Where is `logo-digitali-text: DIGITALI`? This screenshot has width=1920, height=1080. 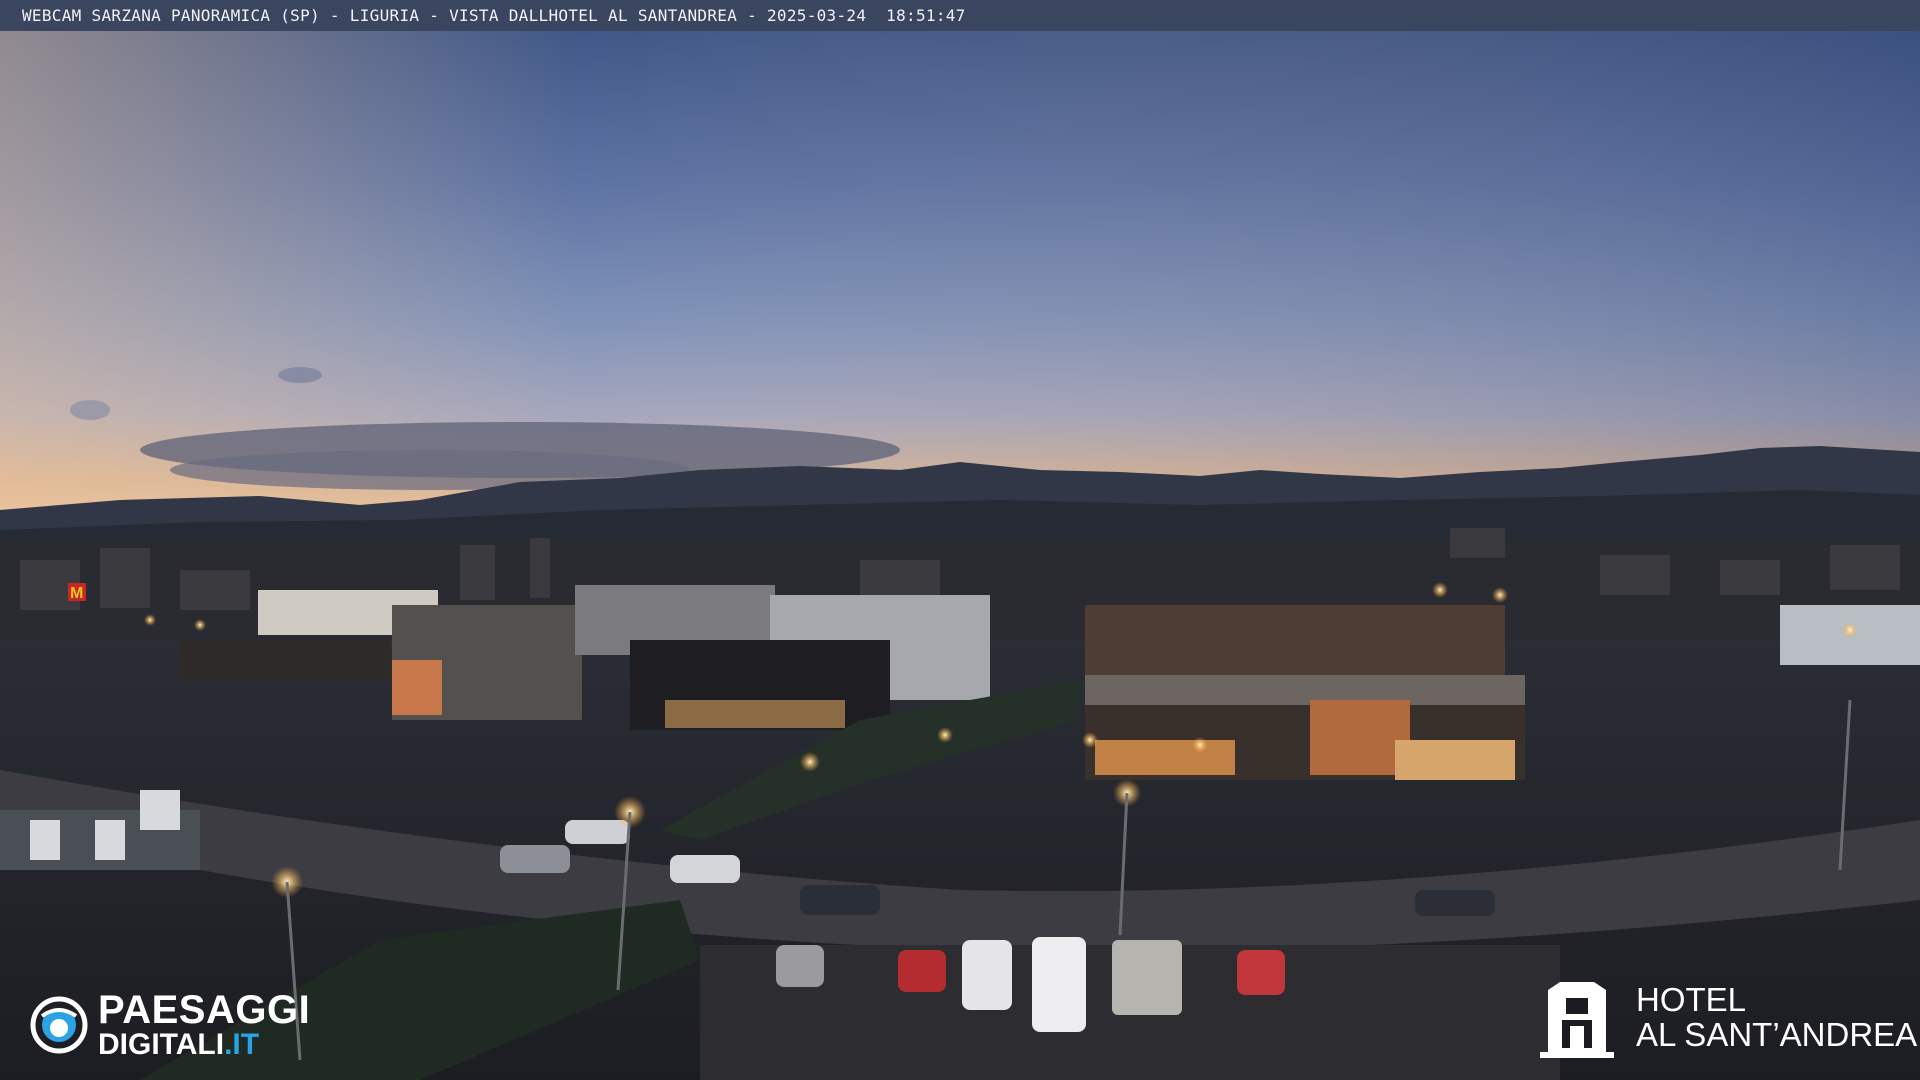 logo-digitali-text: DIGITALI is located at coordinates (161, 1044).